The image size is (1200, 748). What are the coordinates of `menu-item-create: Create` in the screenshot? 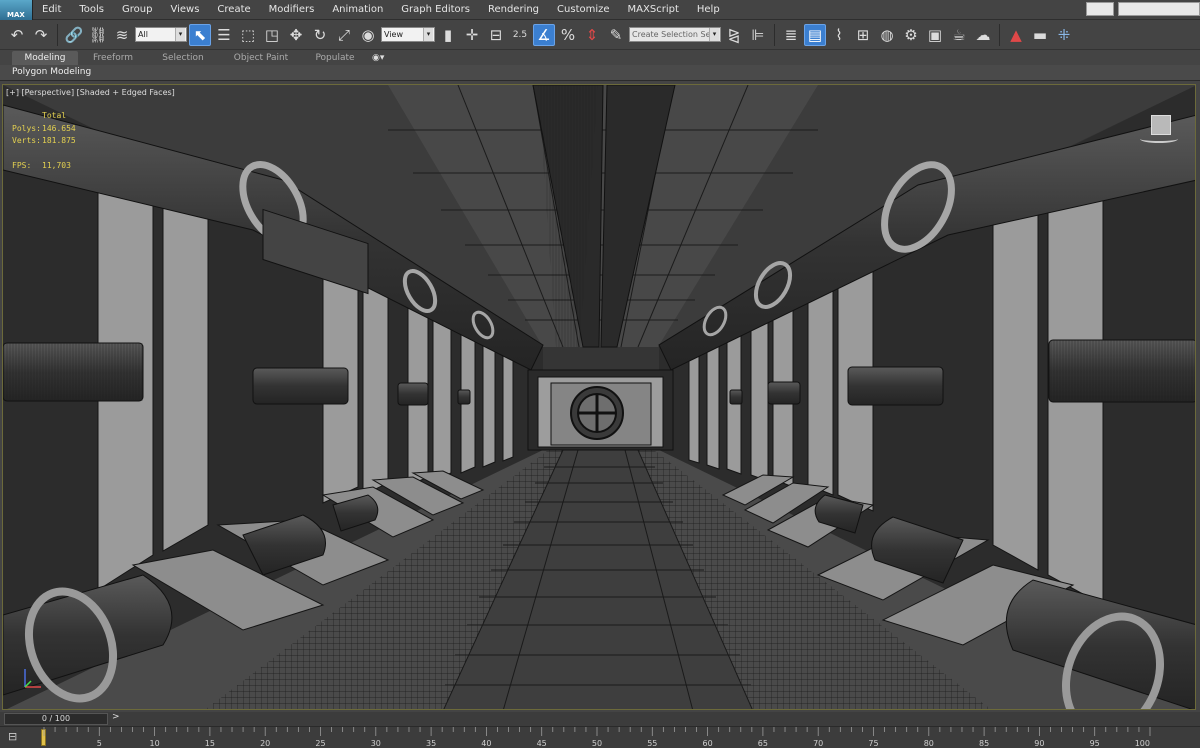 It's located at (233, 10).